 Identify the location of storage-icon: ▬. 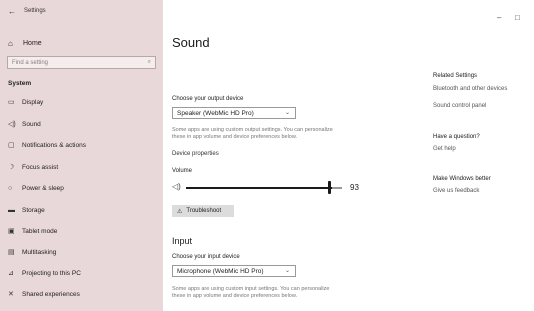
(11, 210).